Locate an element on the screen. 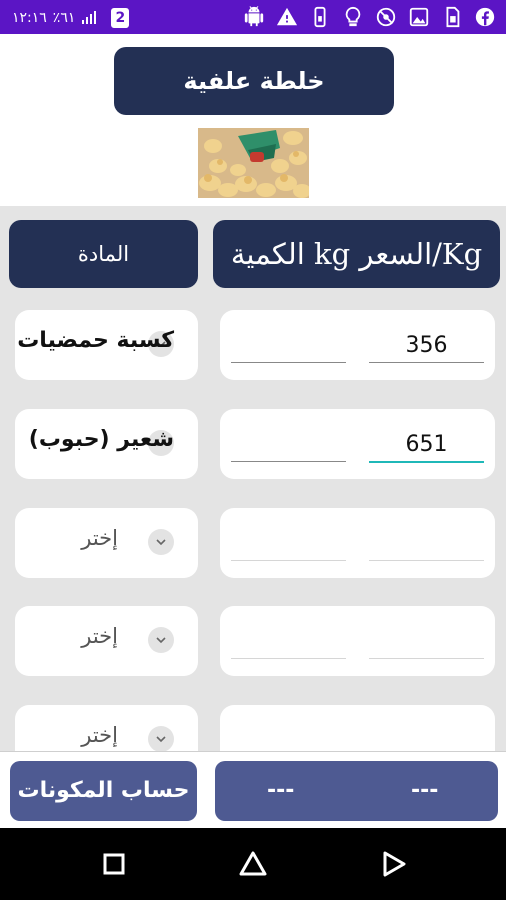 The image size is (506, 900). image-icon is located at coordinates (419, 17).